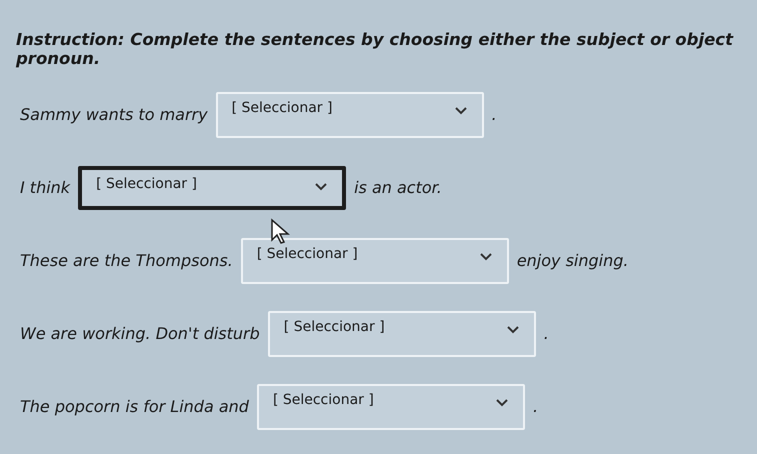 This screenshot has width=757, height=454. Describe the element at coordinates (140, 333) in the screenshot. I see `sentence-text: We are working. Don't disturb` at that location.